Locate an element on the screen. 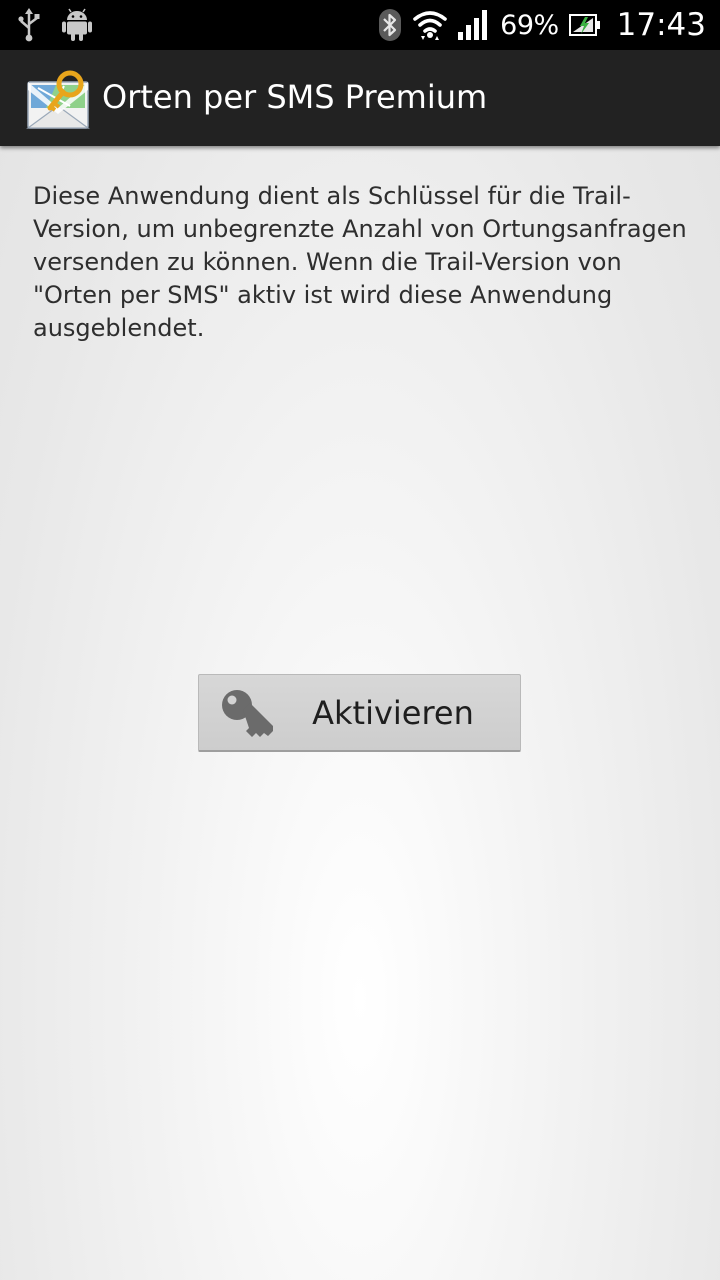 The image size is (720, 1280). key-icon is located at coordinates (247, 714).